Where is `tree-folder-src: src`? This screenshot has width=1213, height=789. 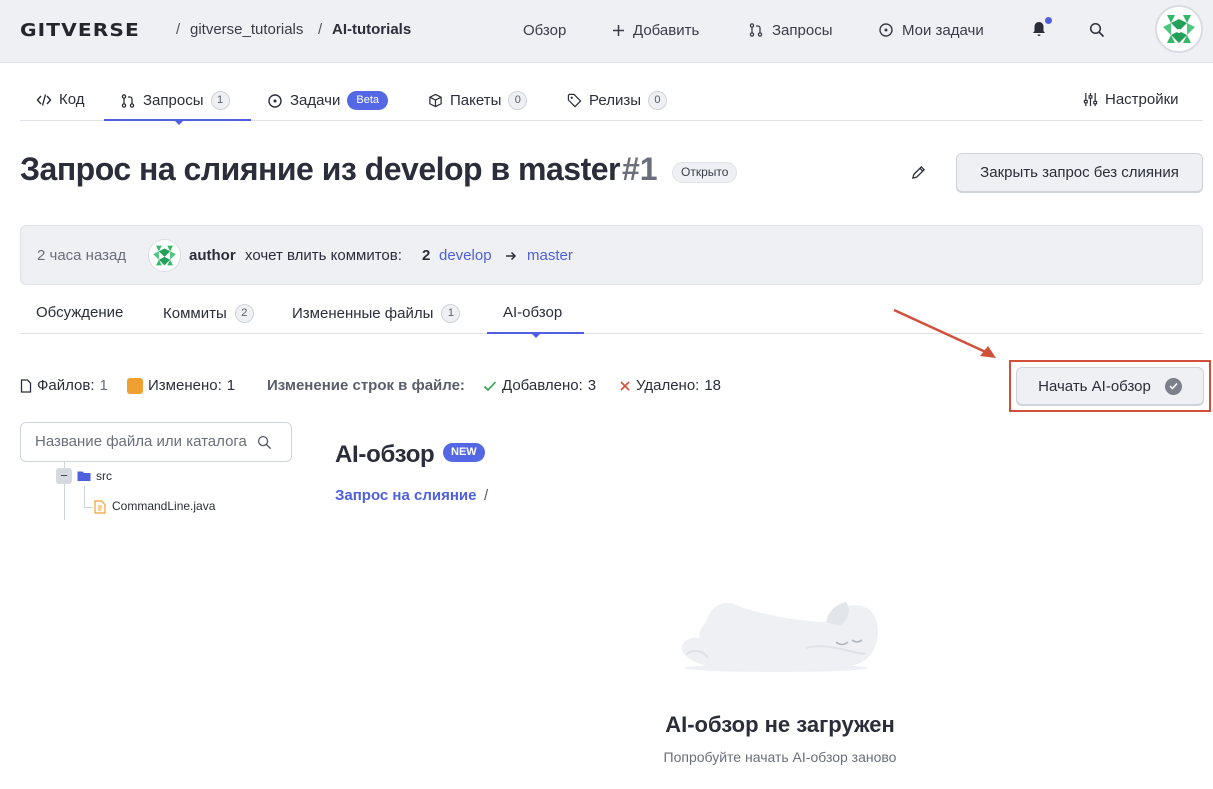 tree-folder-src: src is located at coordinates (104, 476).